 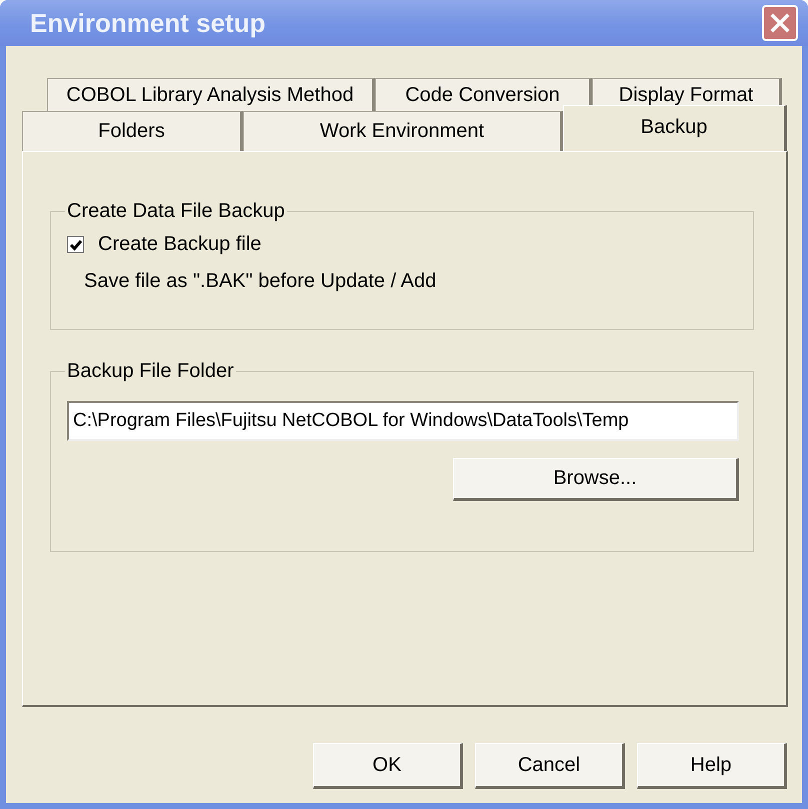 What do you see at coordinates (150, 371) in the screenshot?
I see `group-title: Backup File Folder` at bounding box center [150, 371].